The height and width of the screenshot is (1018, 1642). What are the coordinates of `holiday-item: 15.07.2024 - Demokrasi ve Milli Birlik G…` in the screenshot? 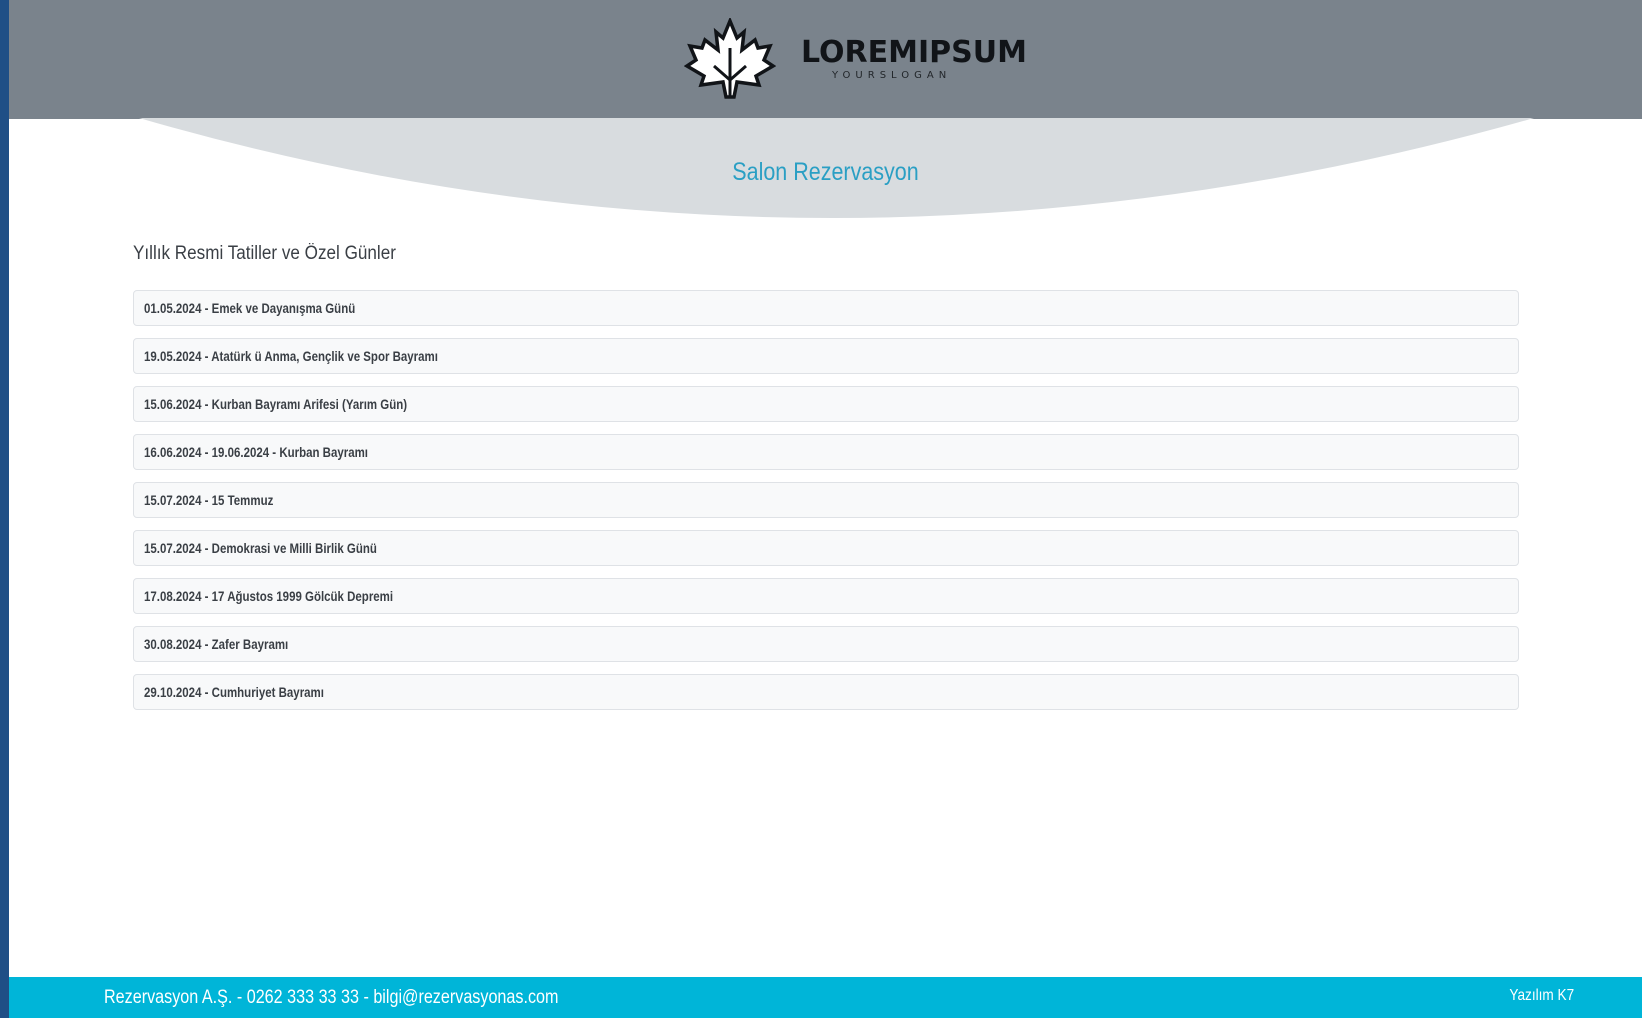 It's located at (826, 548).